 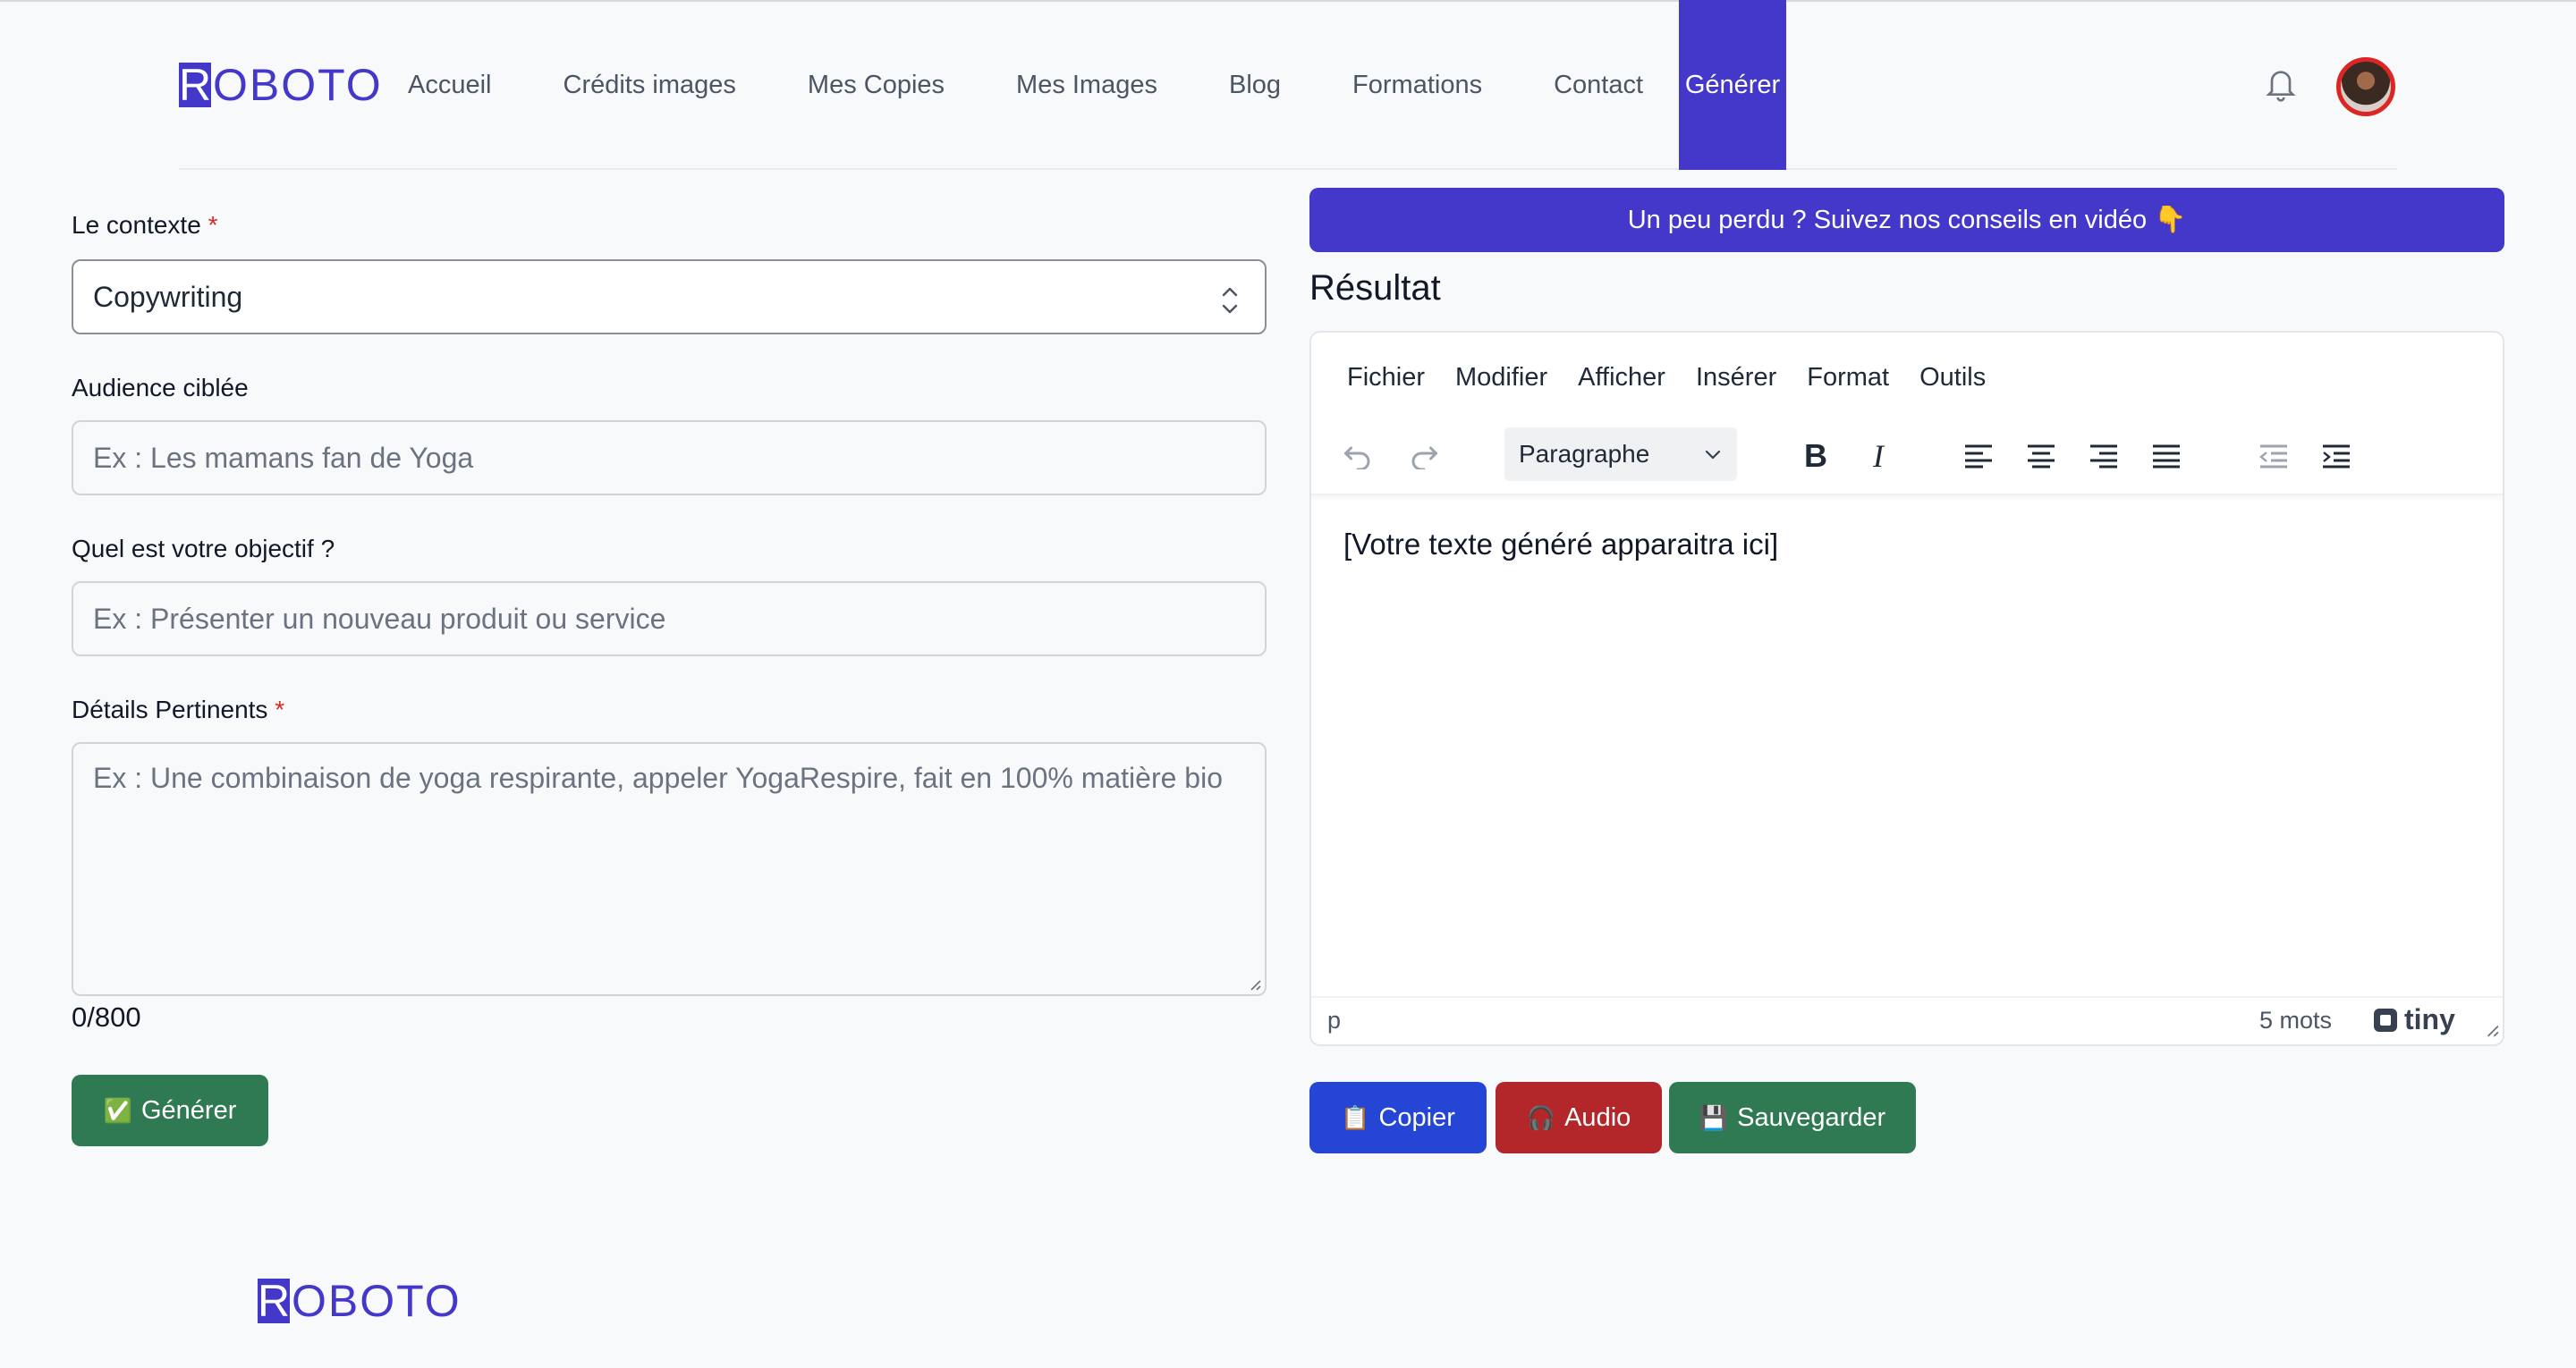 I want to click on nav-credits-images: Crédits images, so click(x=650, y=85).